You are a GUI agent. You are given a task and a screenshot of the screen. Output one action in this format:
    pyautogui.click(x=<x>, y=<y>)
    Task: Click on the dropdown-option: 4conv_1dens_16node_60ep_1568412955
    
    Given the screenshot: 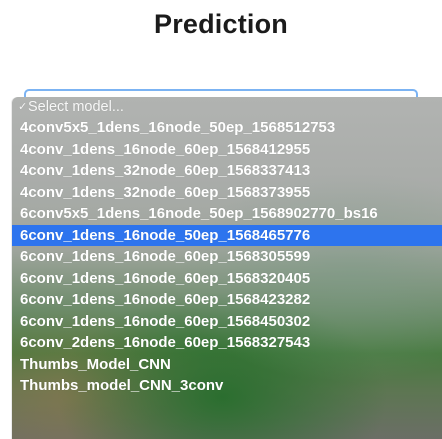 What is the action you would take?
    pyautogui.click(x=227, y=150)
    